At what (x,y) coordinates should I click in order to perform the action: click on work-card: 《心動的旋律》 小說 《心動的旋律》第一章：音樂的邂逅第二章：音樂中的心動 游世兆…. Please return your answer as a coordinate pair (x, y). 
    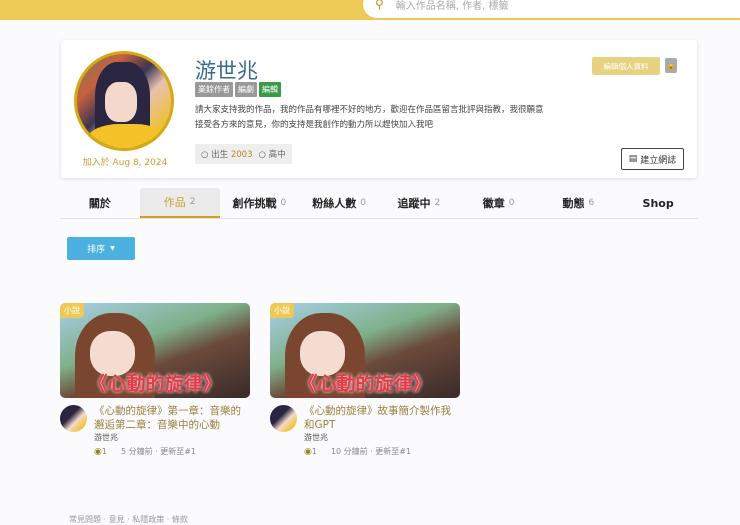
    Looking at the image, I should click on (155, 380).